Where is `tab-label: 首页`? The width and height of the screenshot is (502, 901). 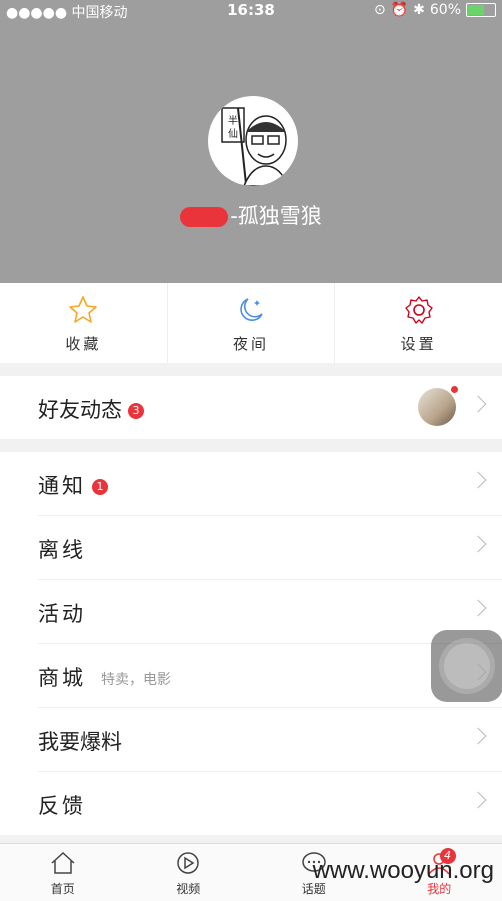
tab-label: 首页 is located at coordinates (63, 888).